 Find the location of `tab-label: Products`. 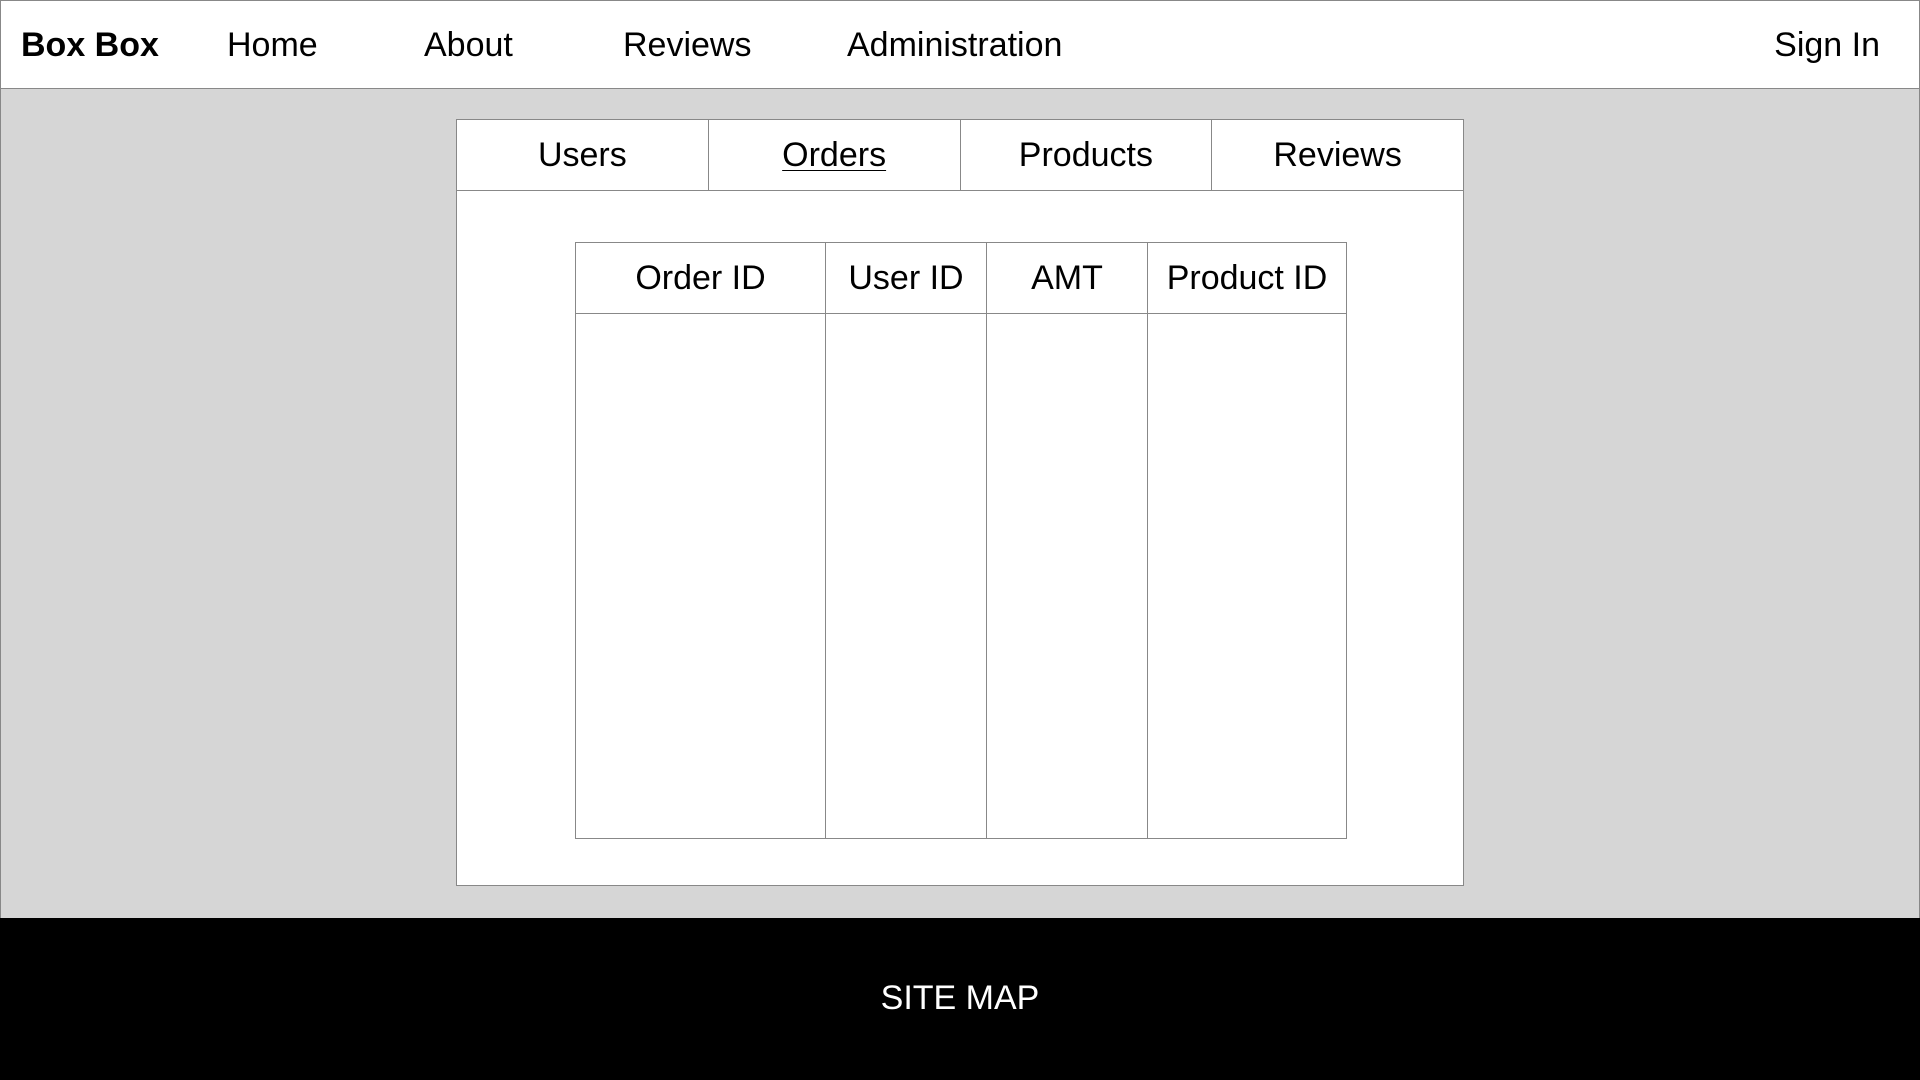

tab-label: Products is located at coordinates (1085, 155).